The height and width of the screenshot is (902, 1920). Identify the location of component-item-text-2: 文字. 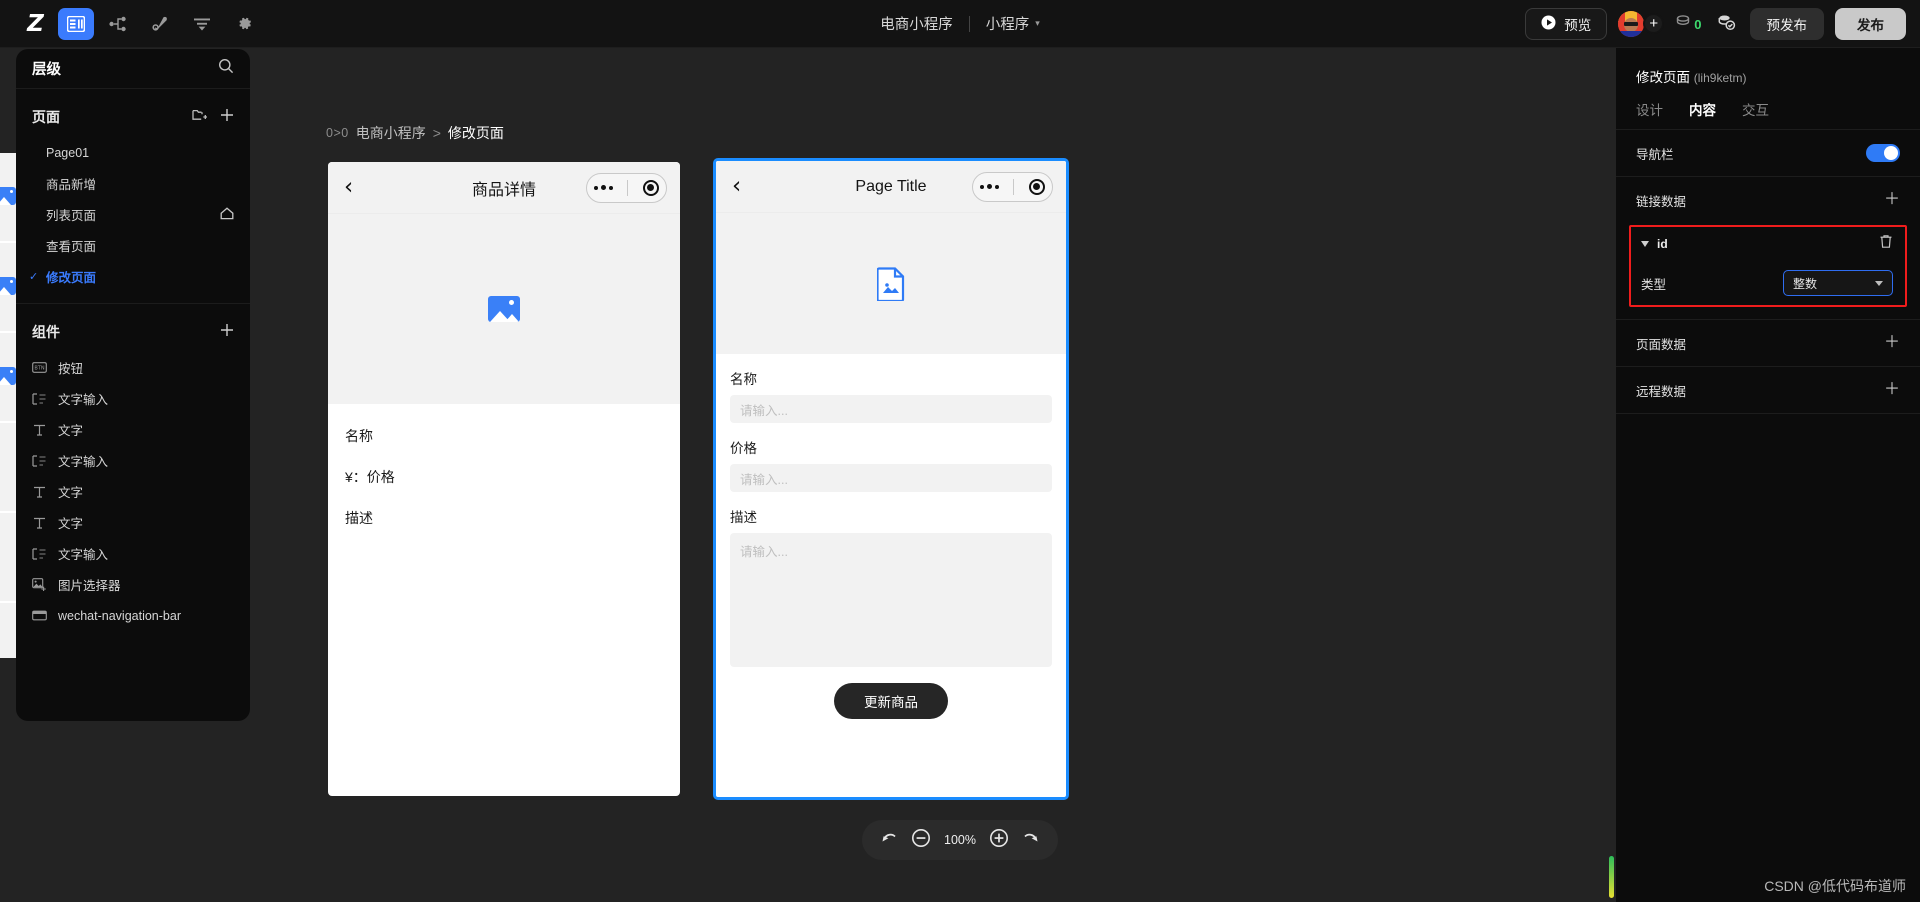
(133, 491).